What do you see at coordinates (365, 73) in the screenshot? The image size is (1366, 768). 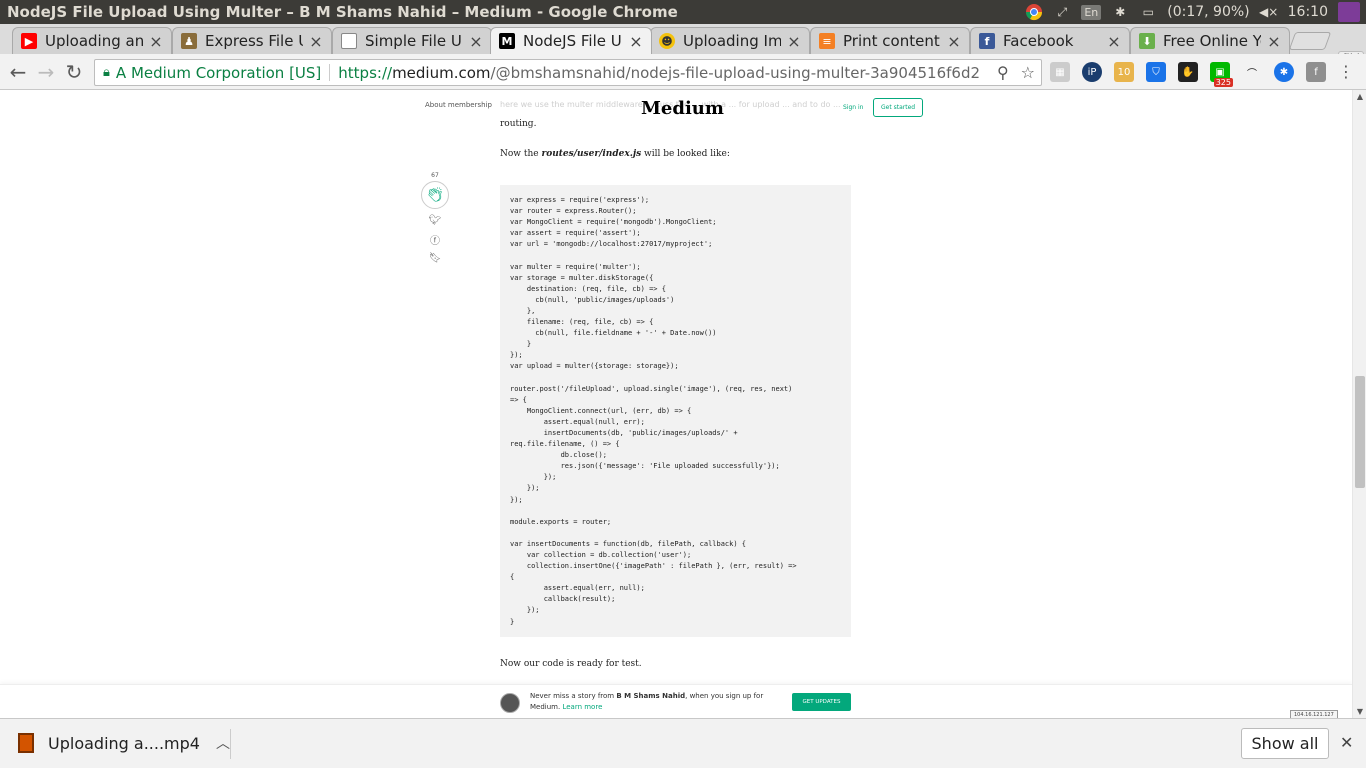 I see `url-scheme: https://` at bounding box center [365, 73].